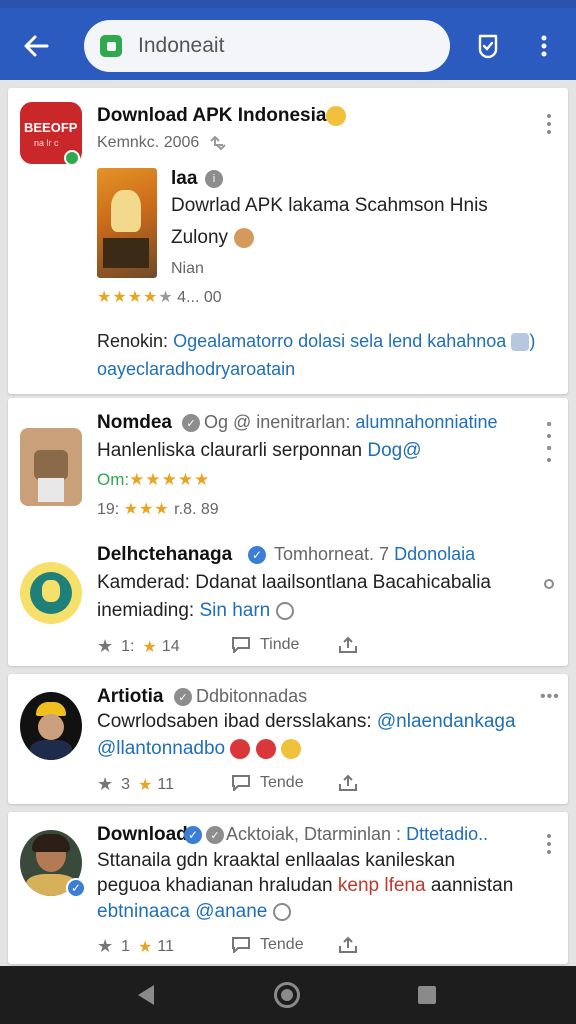  Describe the element at coordinates (446, 721) in the screenshot. I see `mention-link: @nlaendankaga` at that location.